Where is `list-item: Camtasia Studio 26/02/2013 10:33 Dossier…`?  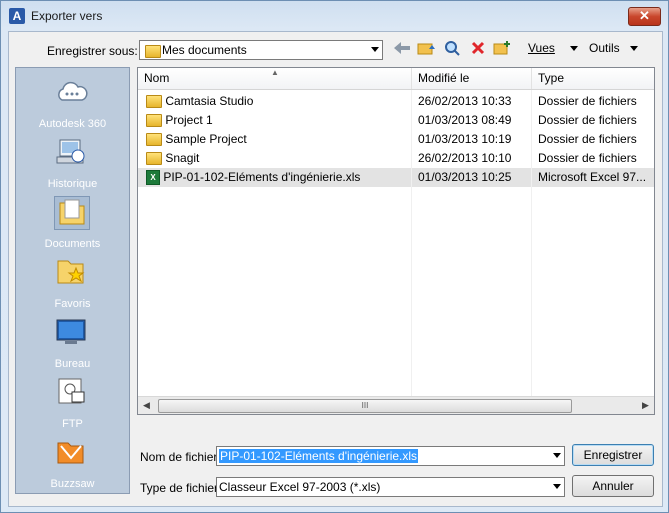 list-item: Camtasia Studio 26/02/2013 10:33 Dossier… is located at coordinates (396, 101).